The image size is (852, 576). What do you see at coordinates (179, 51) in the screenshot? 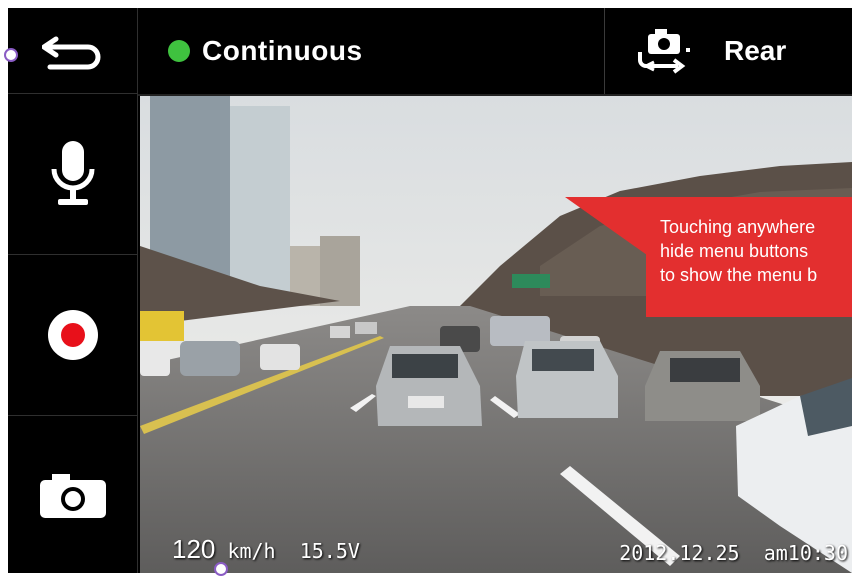
I see `status-dot-icon` at bounding box center [179, 51].